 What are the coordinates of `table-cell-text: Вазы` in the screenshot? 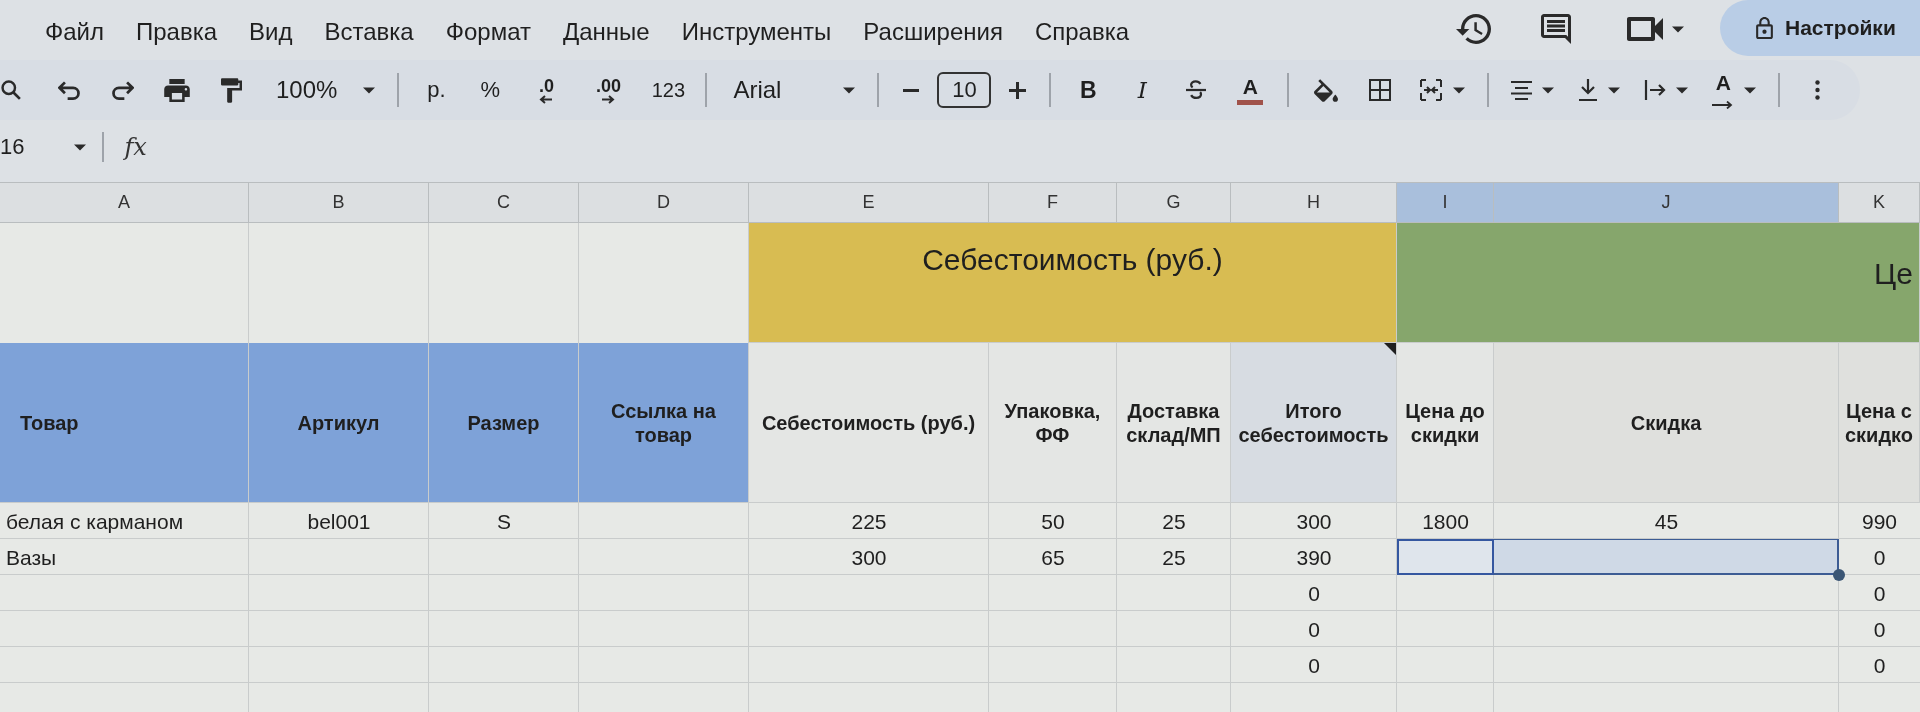 It's located at (31, 558).